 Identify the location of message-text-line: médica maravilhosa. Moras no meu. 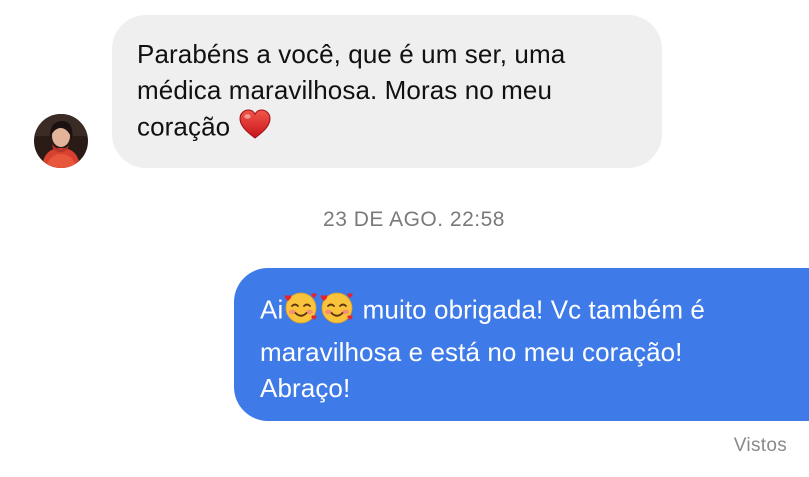
(345, 90).